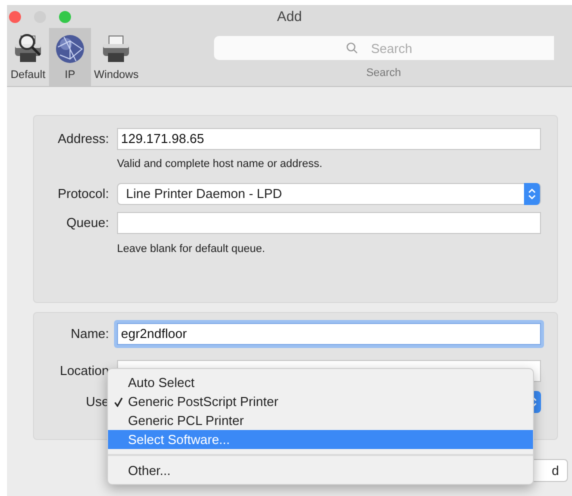  I want to click on field-hint: Valid and complete host name or address., so click(220, 164).